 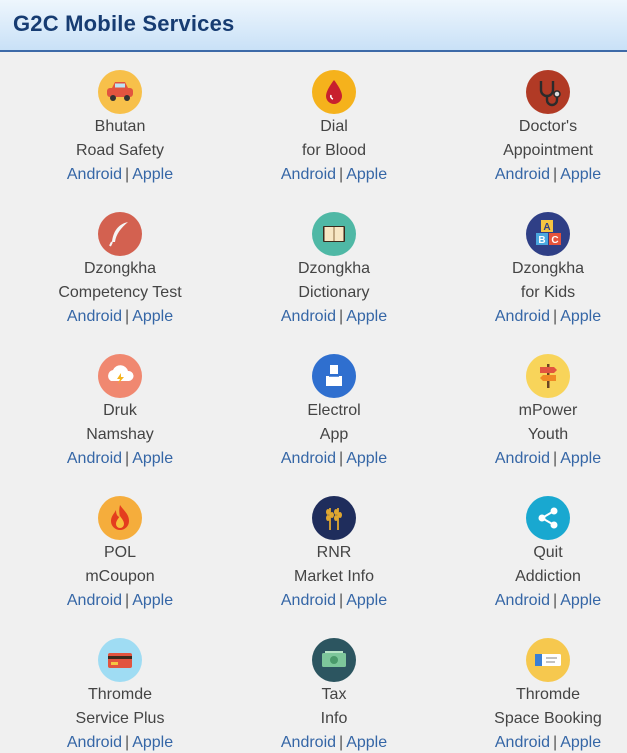 I want to click on book-icon, so click(x=334, y=234).